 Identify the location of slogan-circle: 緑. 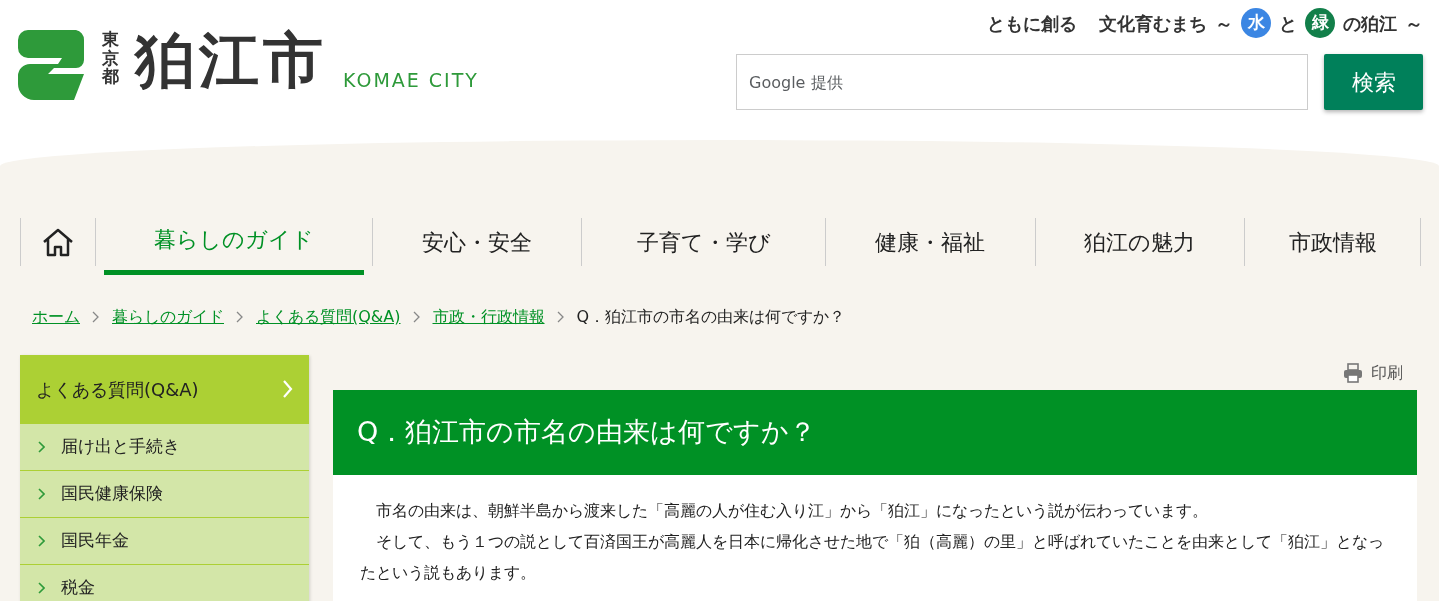
(1320, 23).